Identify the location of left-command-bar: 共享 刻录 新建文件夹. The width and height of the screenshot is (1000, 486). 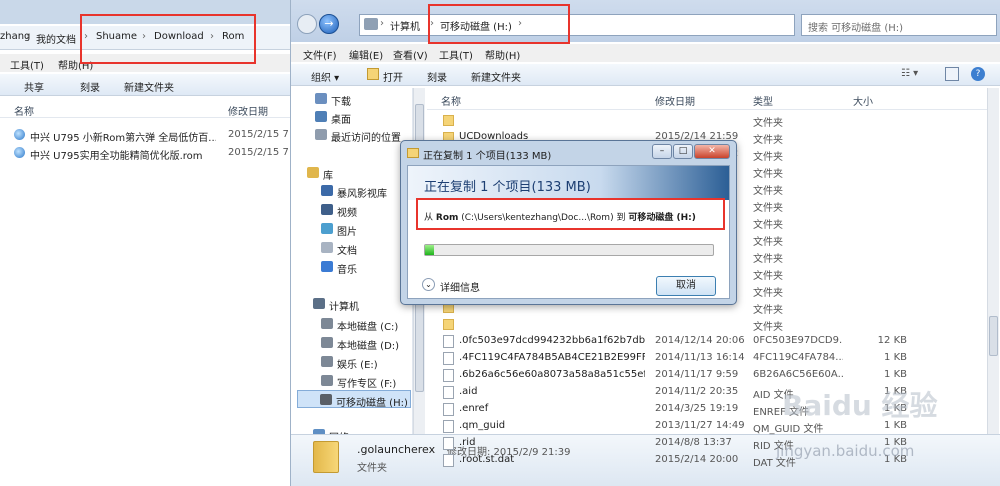
(148, 85).